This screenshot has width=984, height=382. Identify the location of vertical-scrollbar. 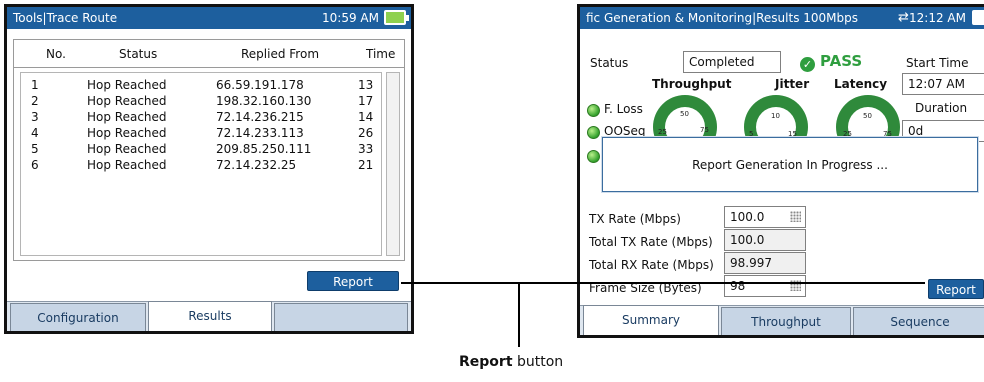
(393, 164).